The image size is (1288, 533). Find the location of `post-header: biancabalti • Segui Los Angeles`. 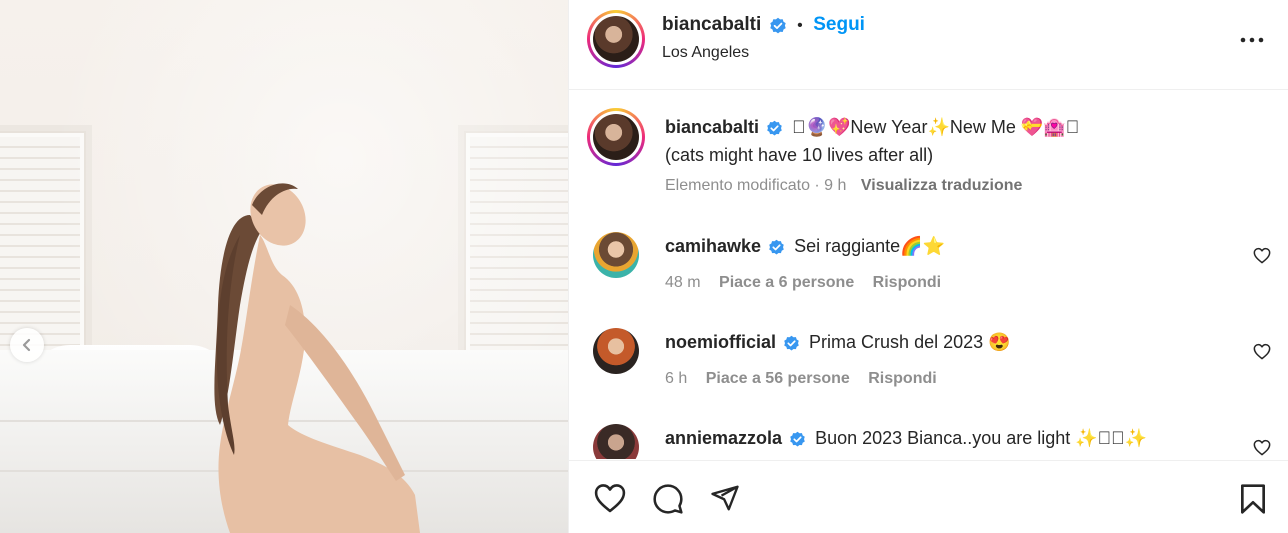

post-header: biancabalti • Segui Los Angeles is located at coordinates (928, 45).